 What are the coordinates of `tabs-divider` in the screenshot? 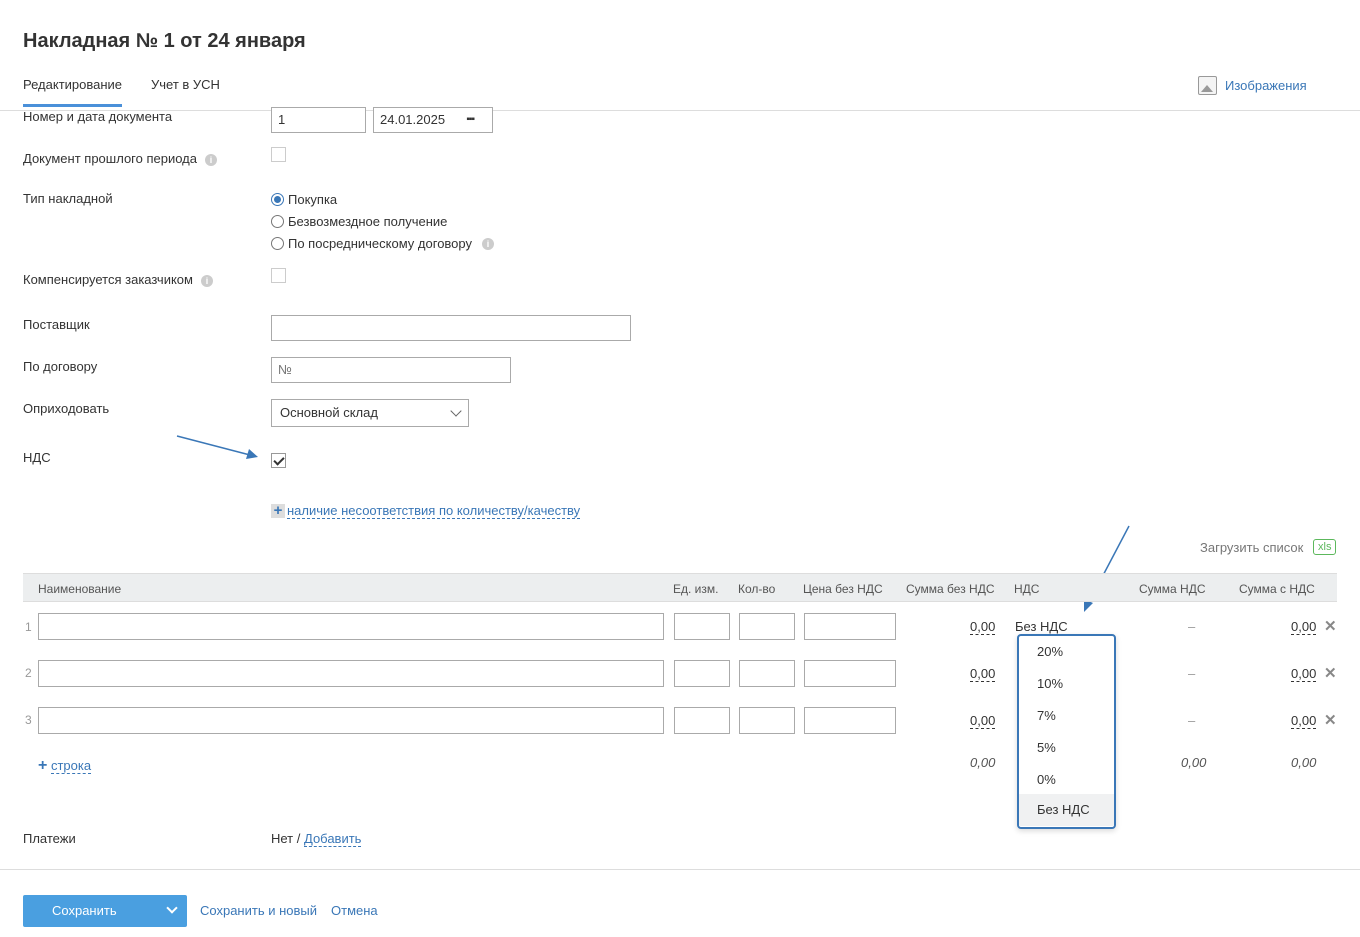 It's located at (680, 110).